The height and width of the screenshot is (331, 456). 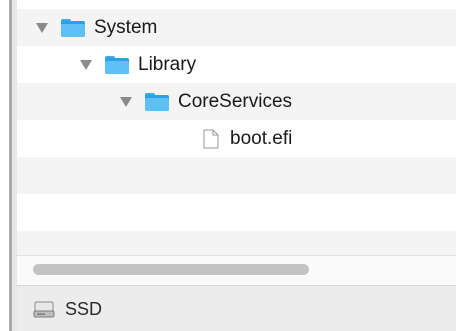 I want to click on scrollbar-thumb, so click(x=171, y=269).